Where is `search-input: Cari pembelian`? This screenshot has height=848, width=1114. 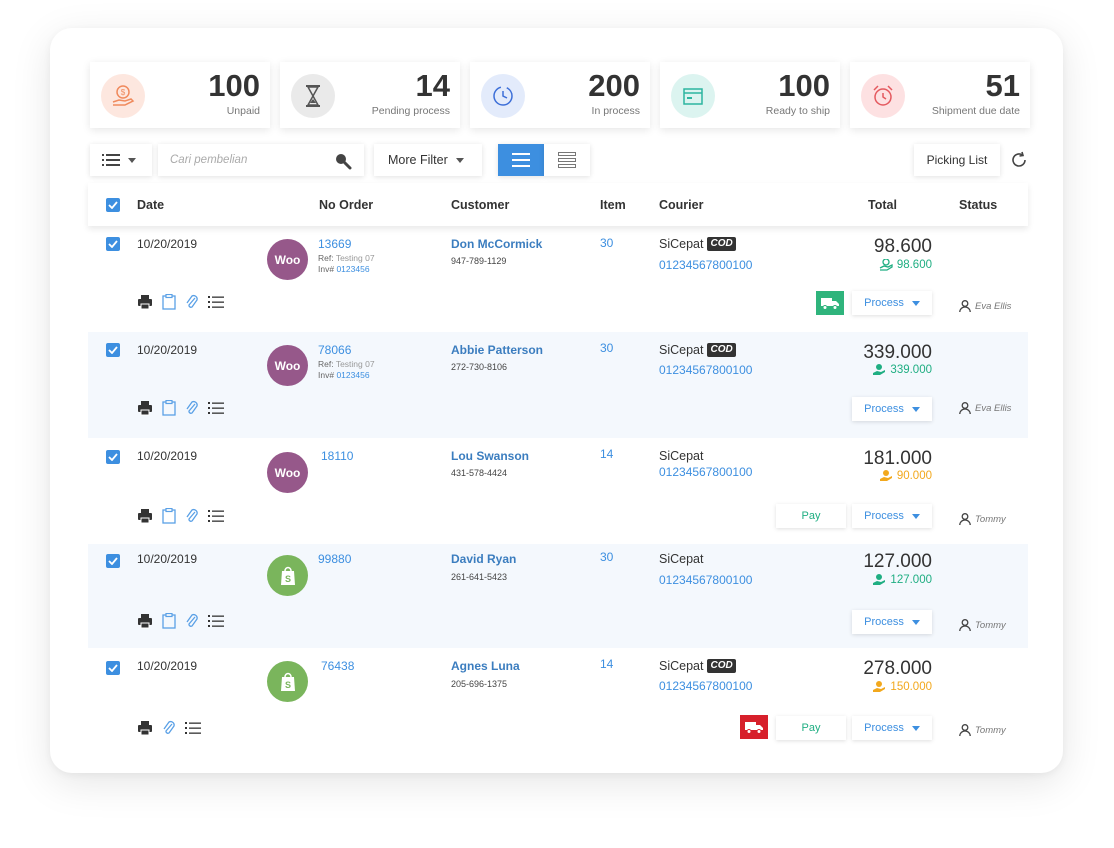 search-input: Cari pembelian is located at coordinates (261, 160).